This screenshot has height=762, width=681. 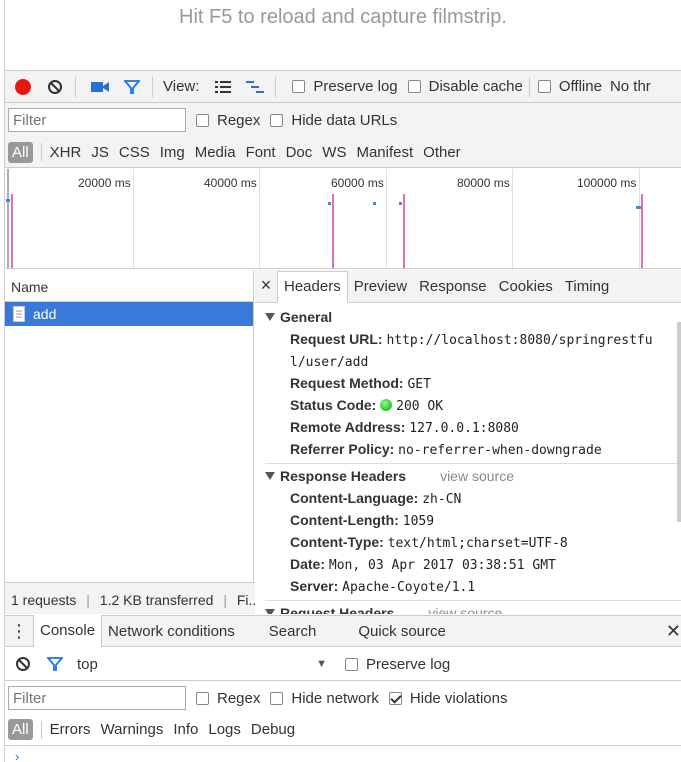 I want to click on type-filter-img: Img, so click(x=172, y=152).